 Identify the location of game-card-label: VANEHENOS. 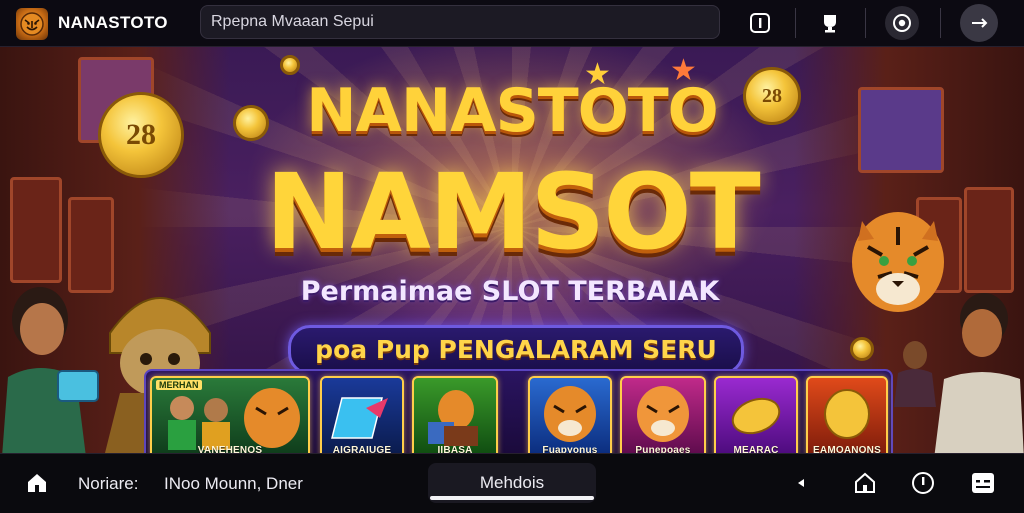
(230, 449).